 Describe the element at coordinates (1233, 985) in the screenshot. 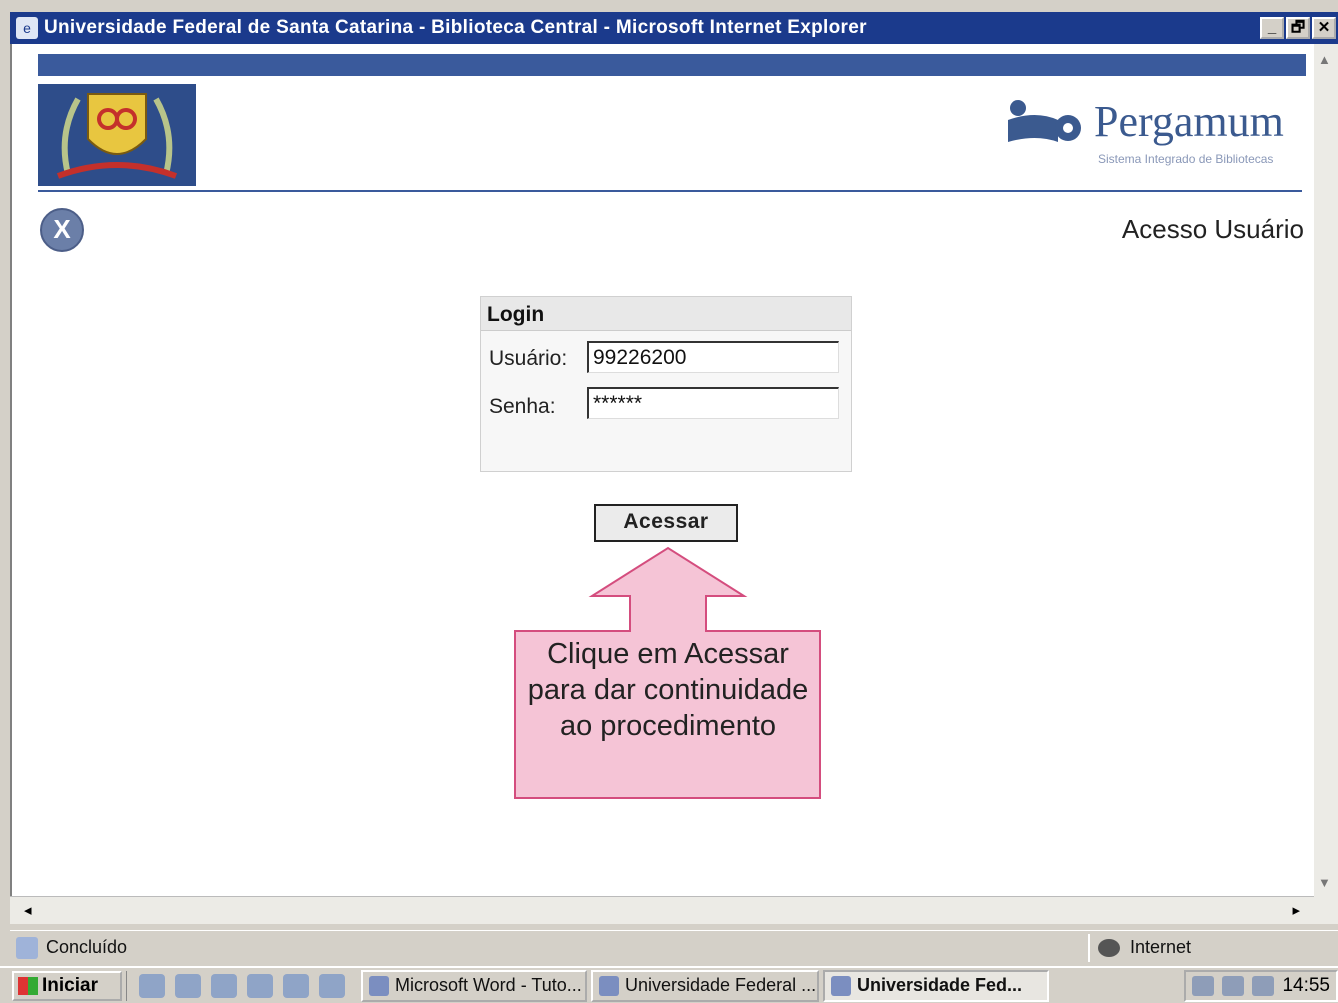

I see `tray-network-icon` at that location.